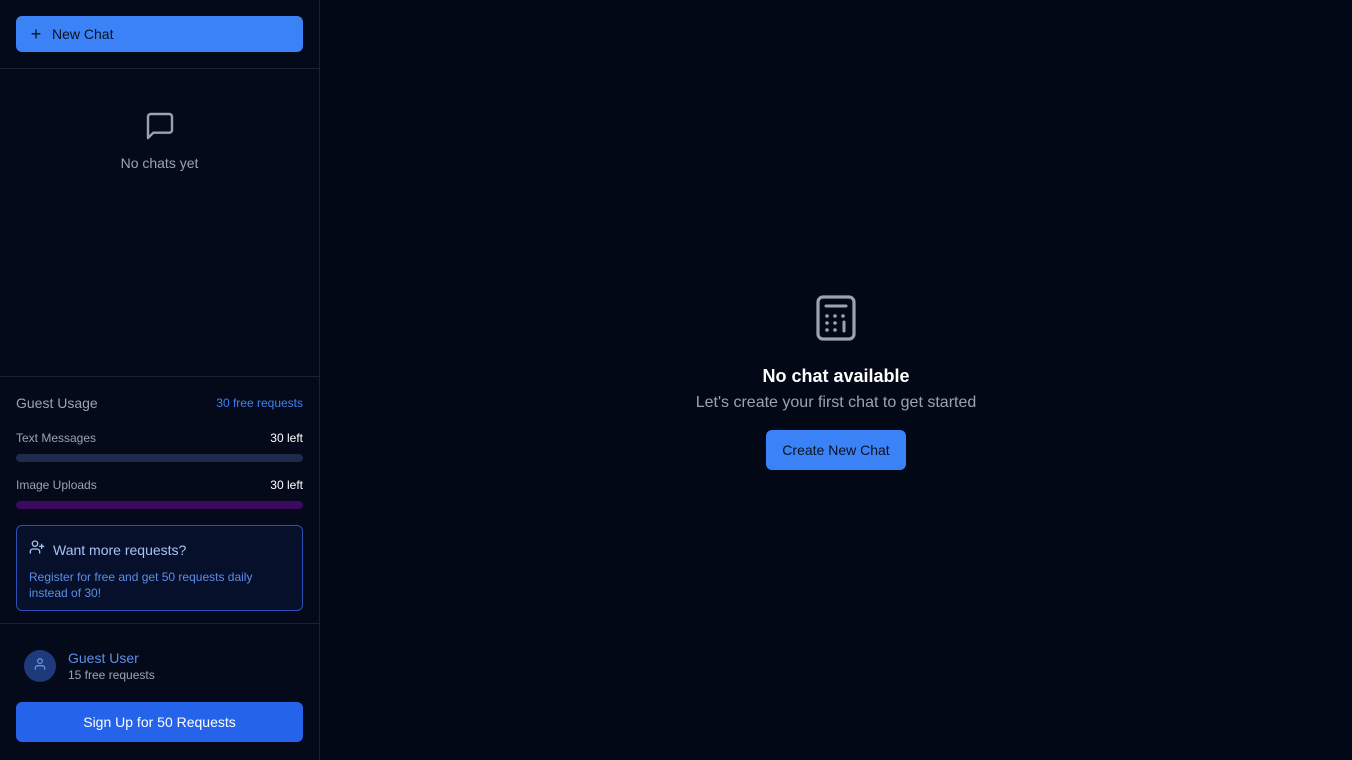  Describe the element at coordinates (159, 163) in the screenshot. I see `empty-chats-text: No chats yet` at that location.